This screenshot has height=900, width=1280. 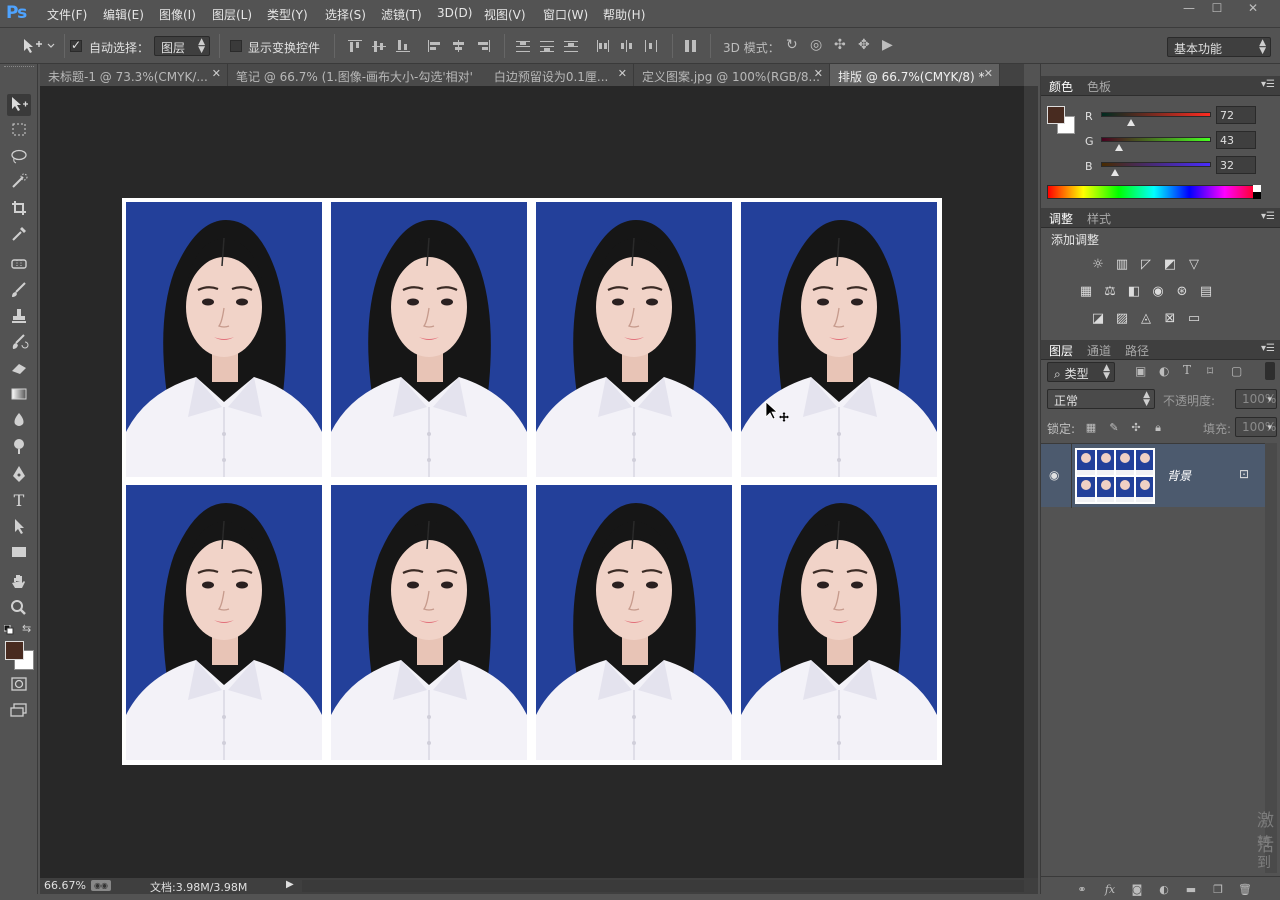 What do you see at coordinates (19, 265) in the screenshot?
I see `healing-brush-tool-icon` at bounding box center [19, 265].